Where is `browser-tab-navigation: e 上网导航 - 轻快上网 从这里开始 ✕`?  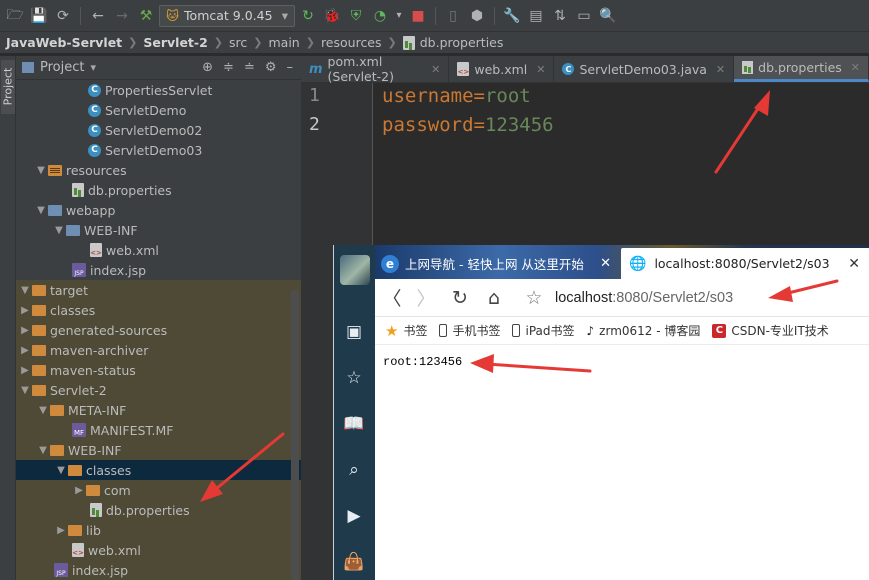 browser-tab-navigation: e 上网导航 - 轻快上网 从这里开始 ✕ is located at coordinates (497, 263).